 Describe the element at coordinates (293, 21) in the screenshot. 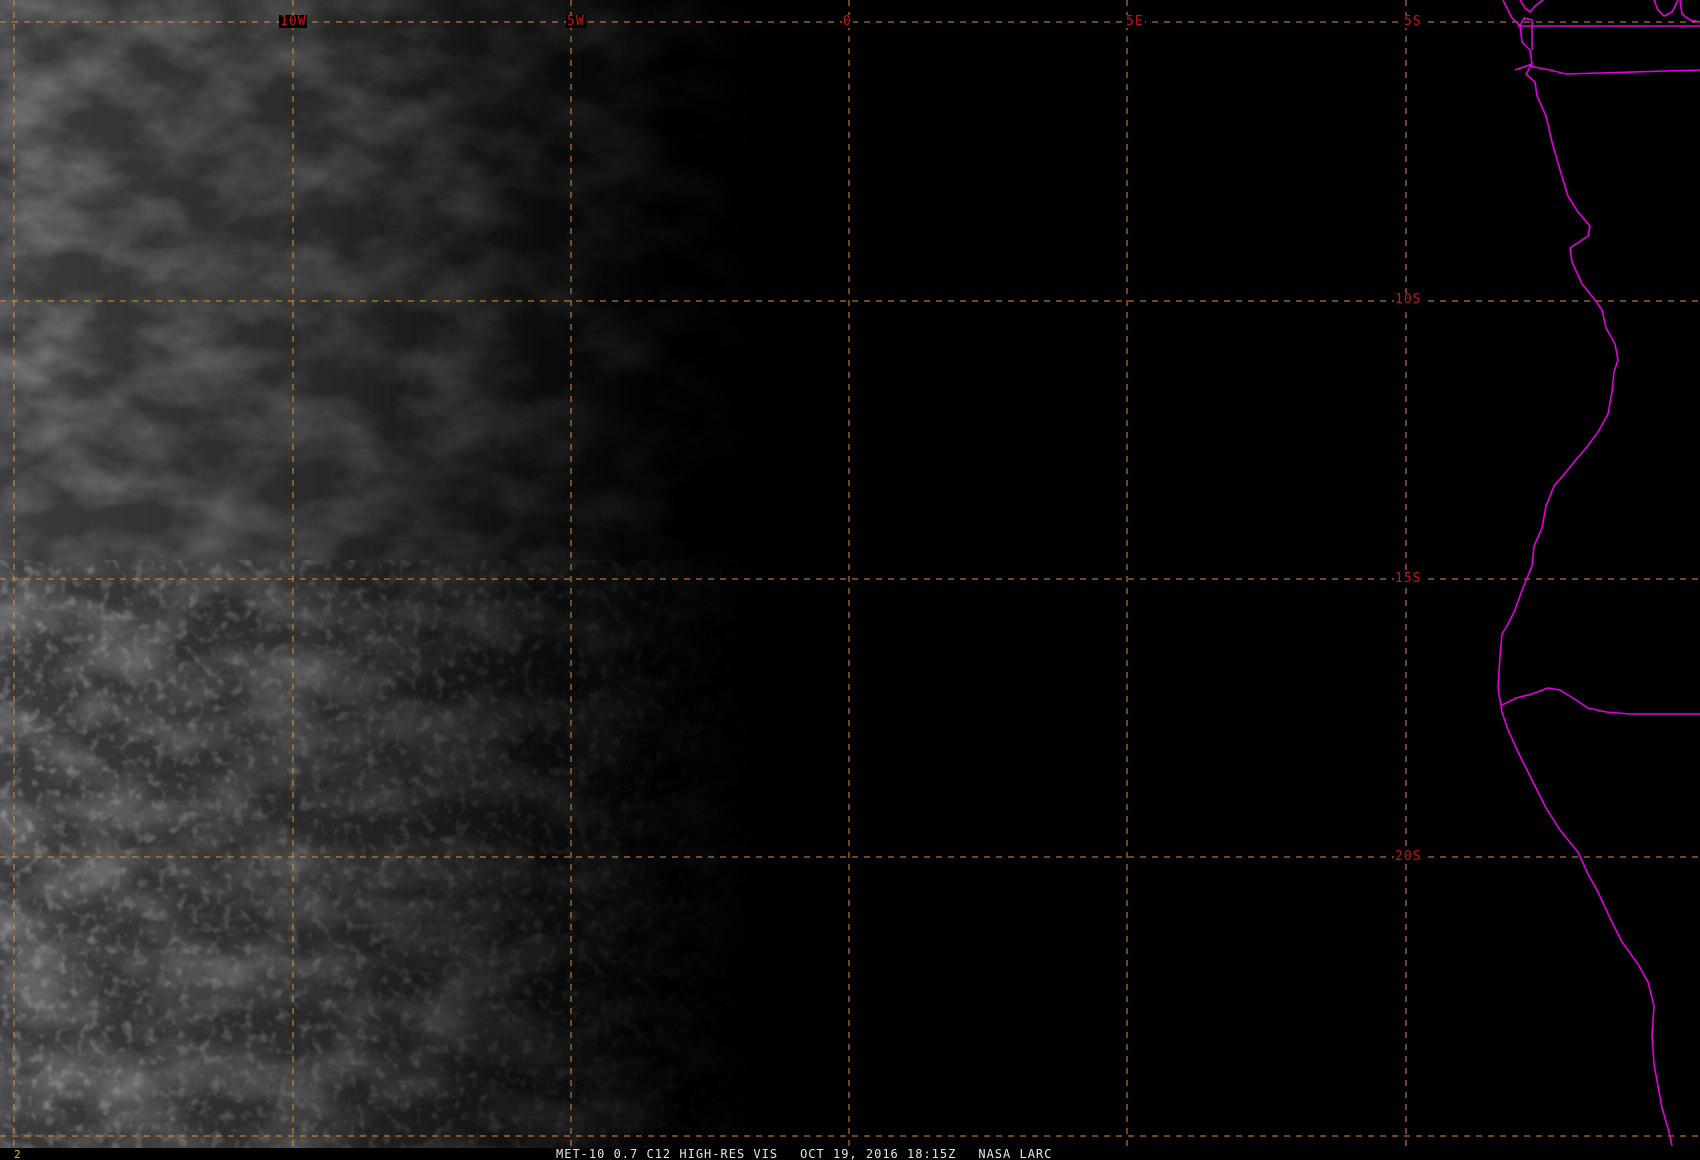

I see `longitude-label-10w: 10W` at that location.